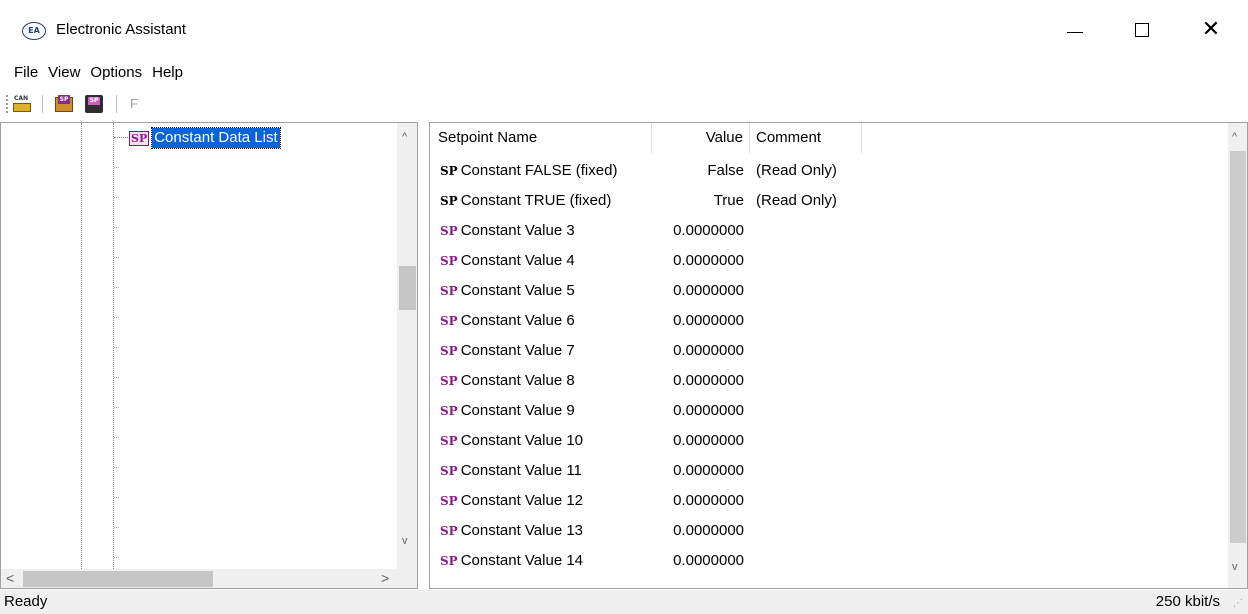 The height and width of the screenshot is (614, 1248). What do you see at coordinates (407, 346) in the screenshot?
I see `tree-vertical-scrollbar: ^ v` at bounding box center [407, 346].